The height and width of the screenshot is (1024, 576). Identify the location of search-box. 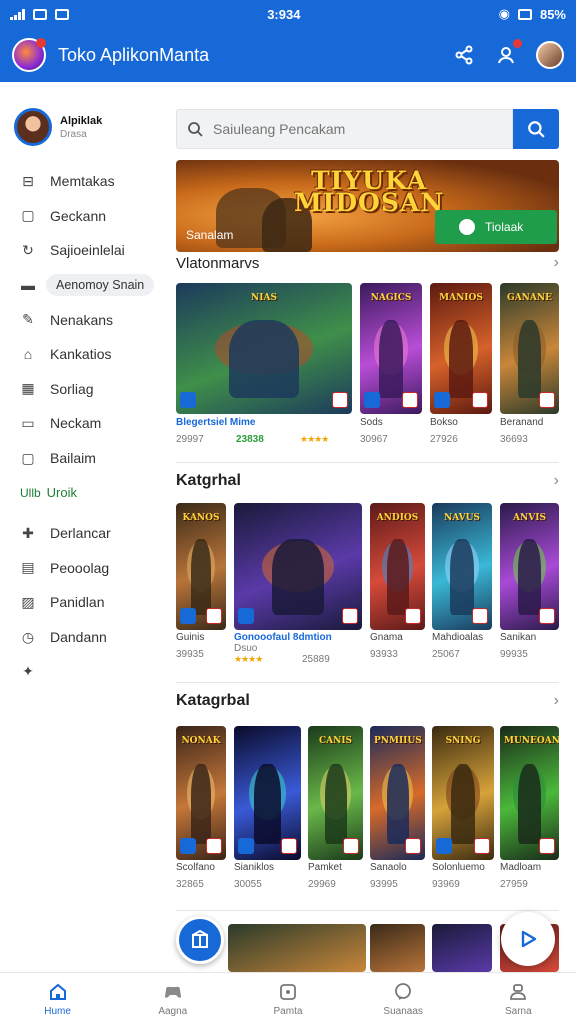
(344, 129).